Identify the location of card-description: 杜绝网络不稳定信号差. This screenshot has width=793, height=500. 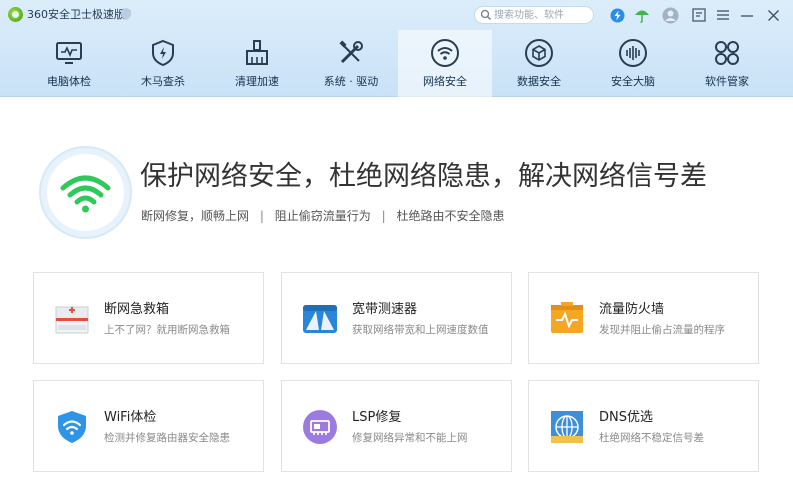
(651, 438).